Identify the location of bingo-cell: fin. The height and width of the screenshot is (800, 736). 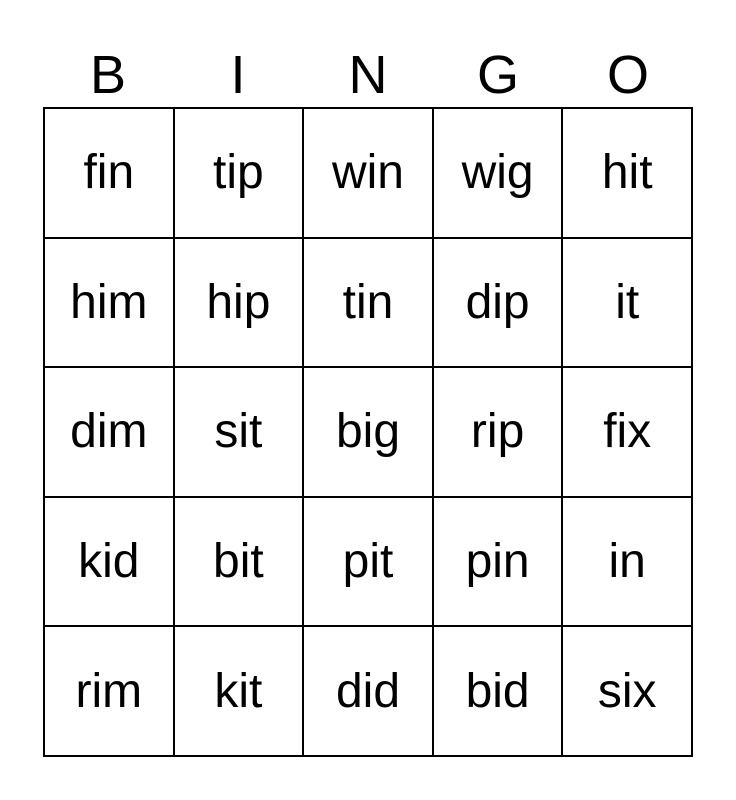
(109, 173).